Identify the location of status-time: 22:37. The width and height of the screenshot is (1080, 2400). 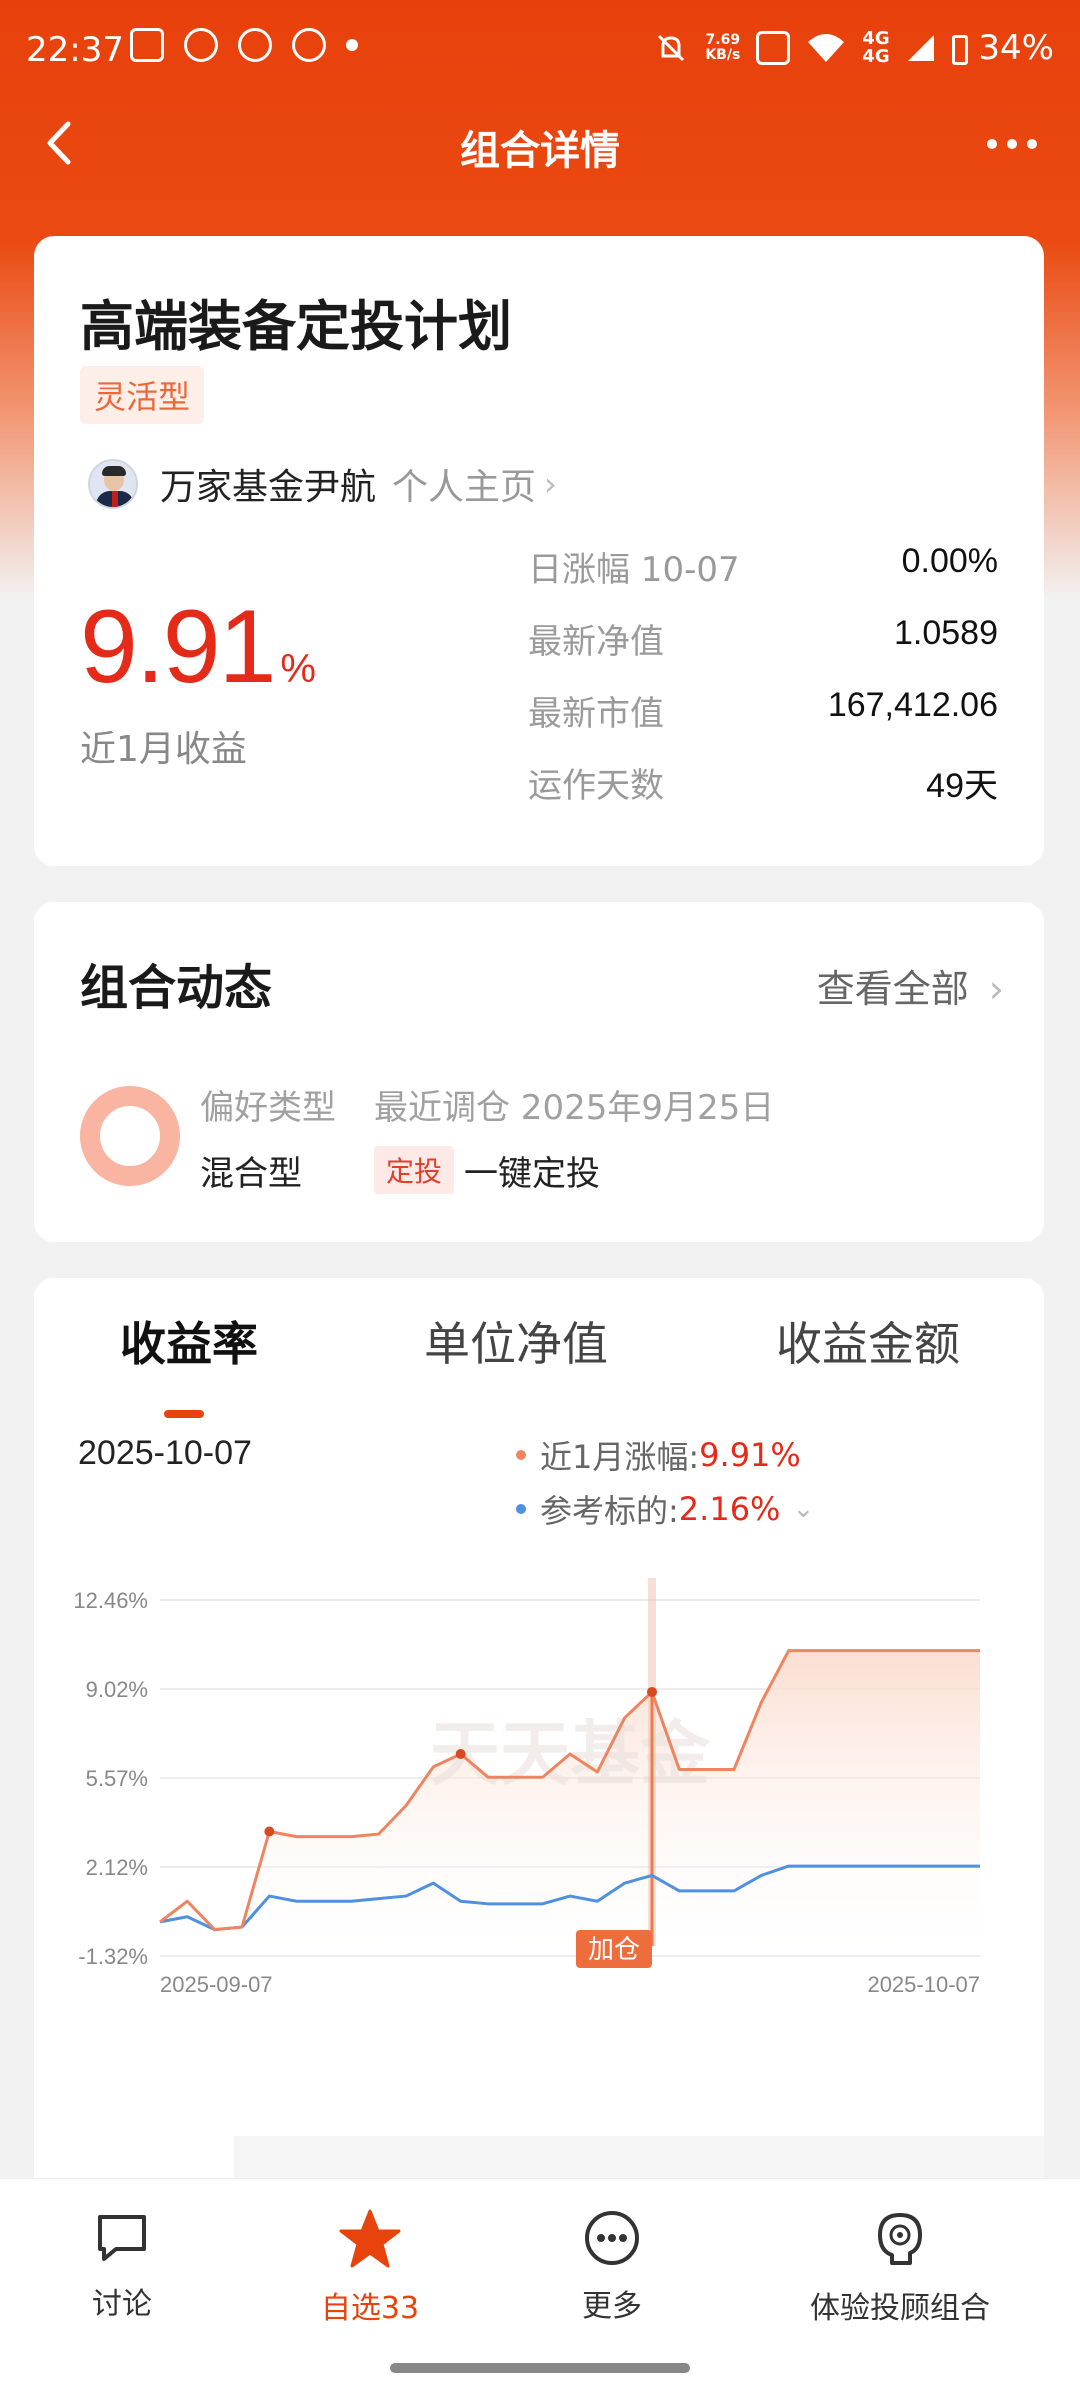
(75, 50).